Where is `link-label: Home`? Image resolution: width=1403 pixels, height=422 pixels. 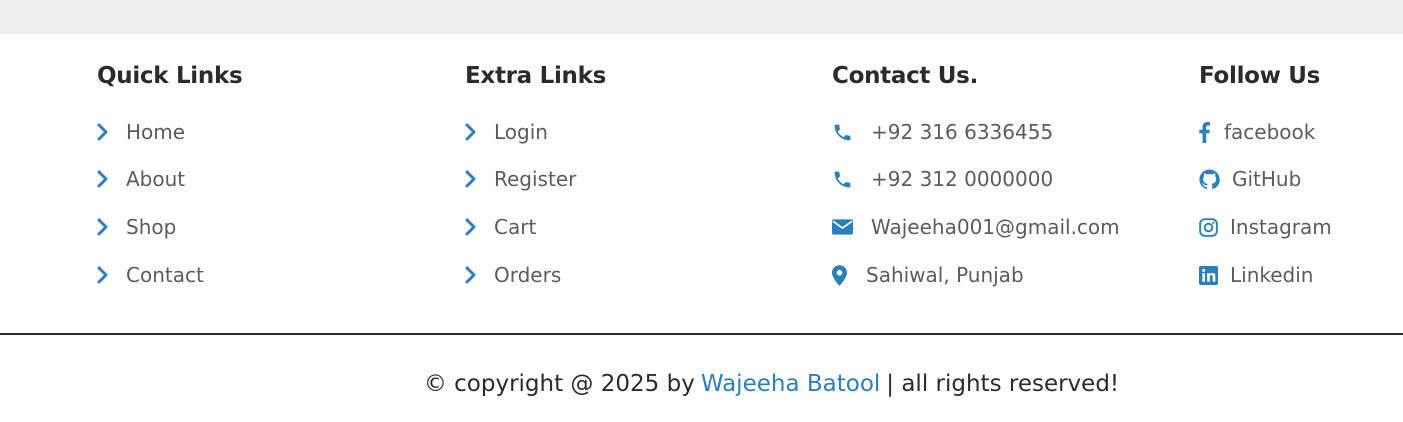 link-label: Home is located at coordinates (156, 132).